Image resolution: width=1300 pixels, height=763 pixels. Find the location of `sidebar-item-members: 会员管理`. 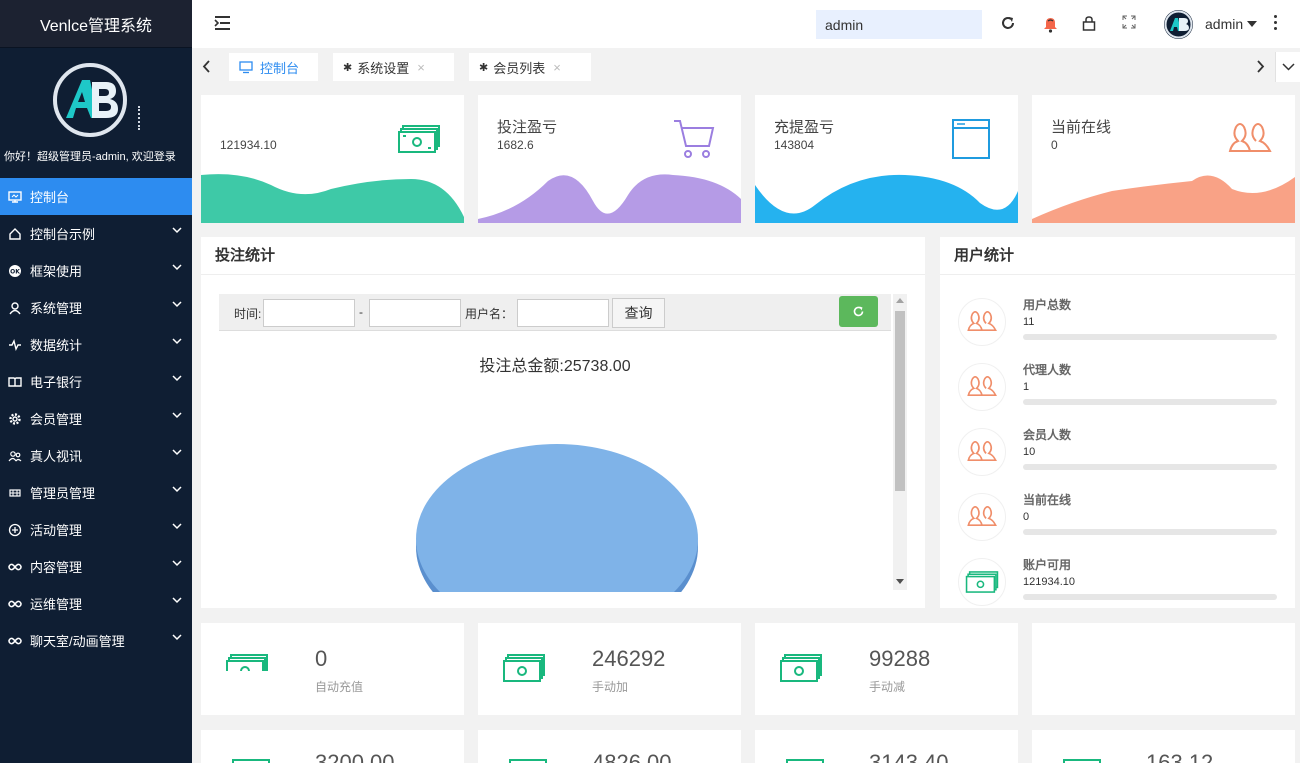

sidebar-item-members: 会员管理 is located at coordinates (96, 418).